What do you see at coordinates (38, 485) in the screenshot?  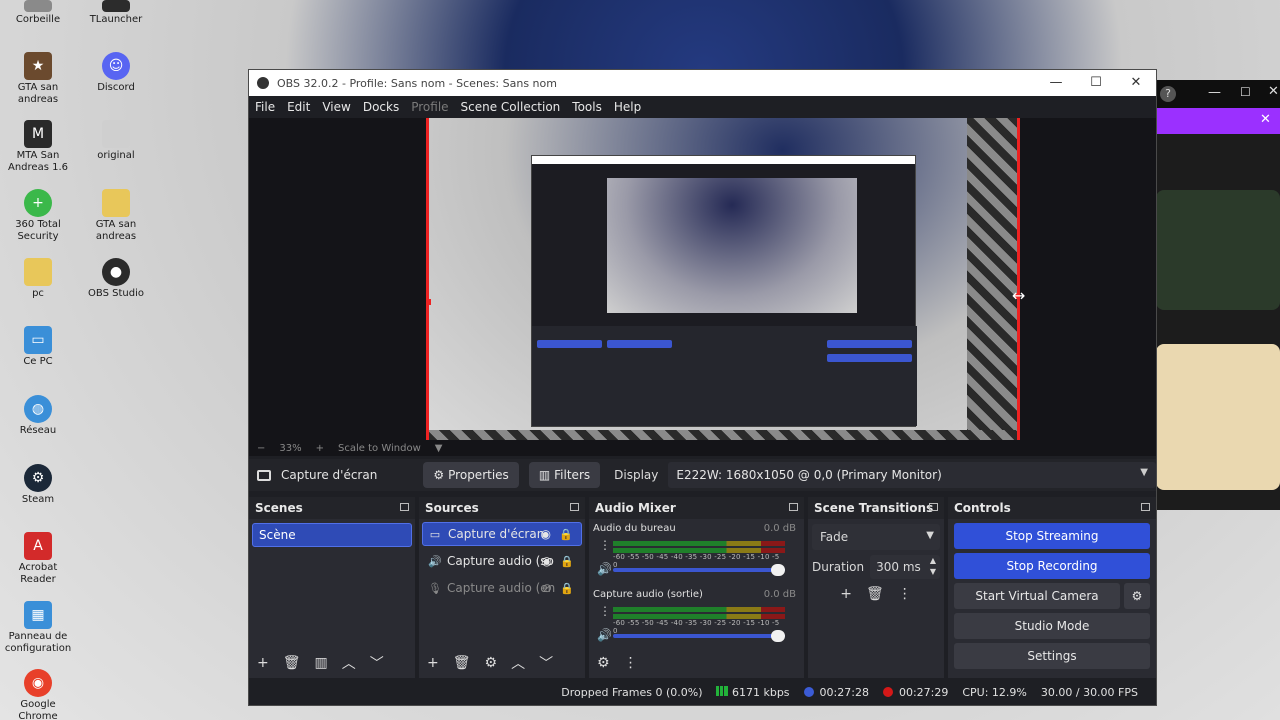 I see `desktop-icon-steam: ⚙ Steam` at bounding box center [38, 485].